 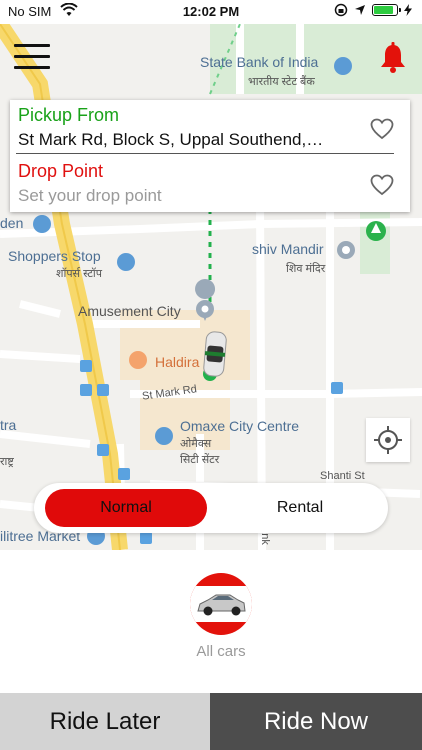 I want to click on map-label-omaxe-hindi-2: सिटी सेंटर, so click(x=200, y=460).